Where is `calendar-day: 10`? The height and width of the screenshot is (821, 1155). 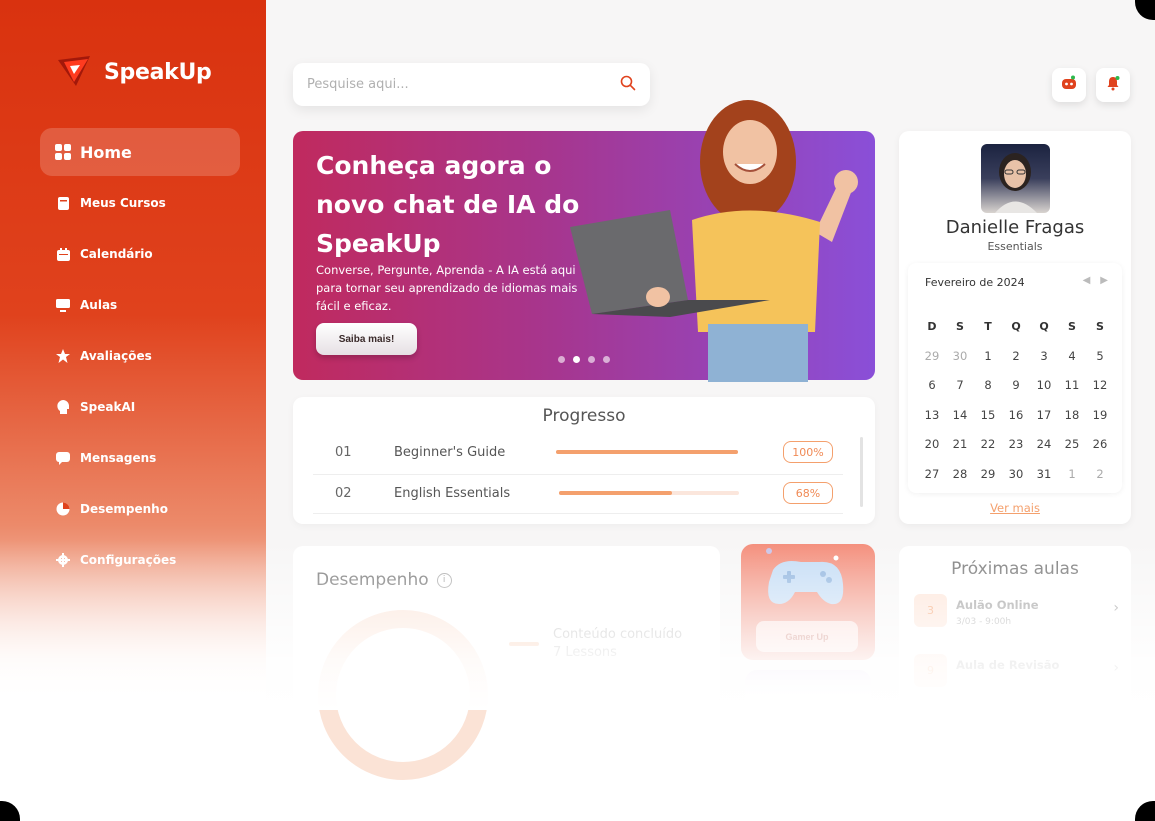
calendar-day: 10 is located at coordinates (1044, 385).